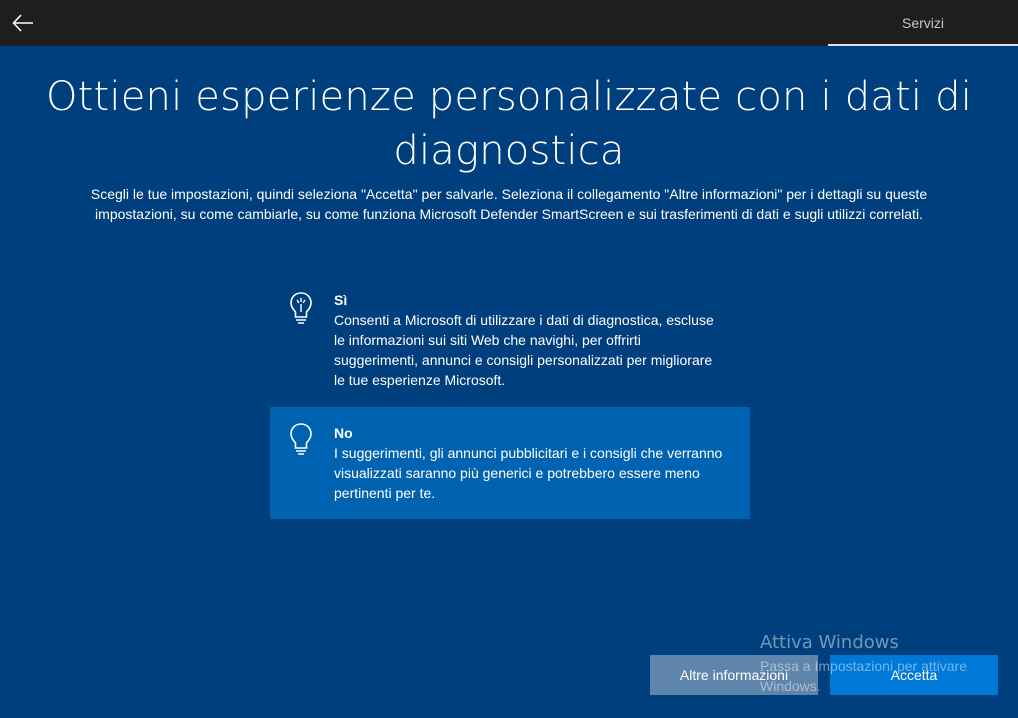  I want to click on back-arrow-icon, so click(22, 23).